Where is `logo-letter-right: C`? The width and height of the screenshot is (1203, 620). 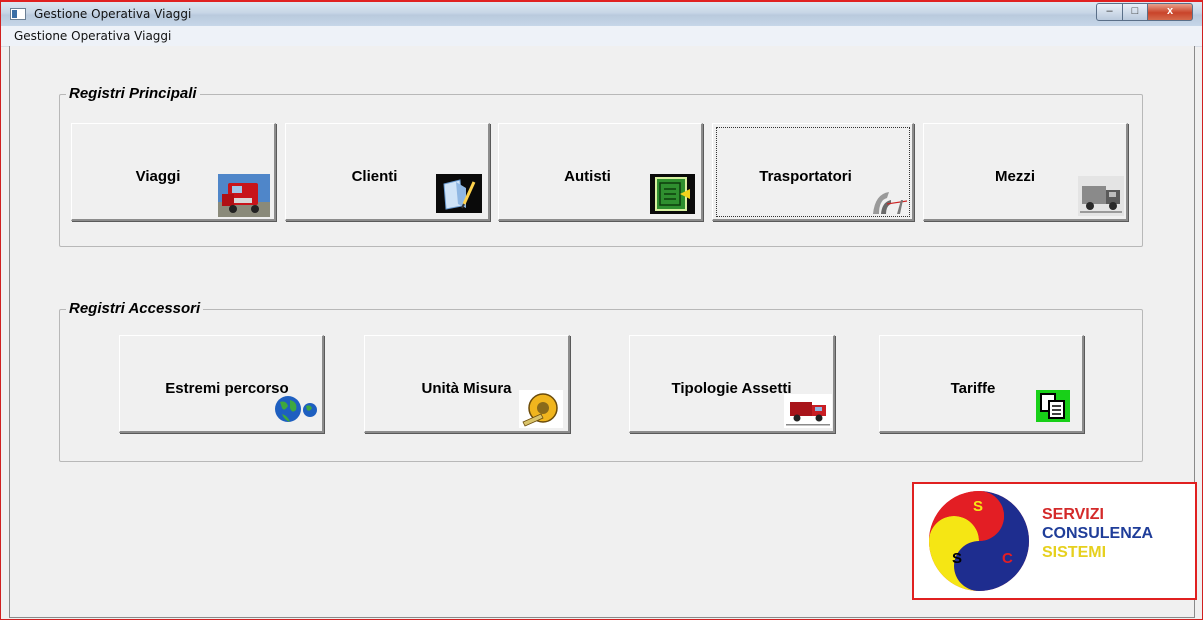
logo-letter-right: C is located at coordinates (1007, 558).